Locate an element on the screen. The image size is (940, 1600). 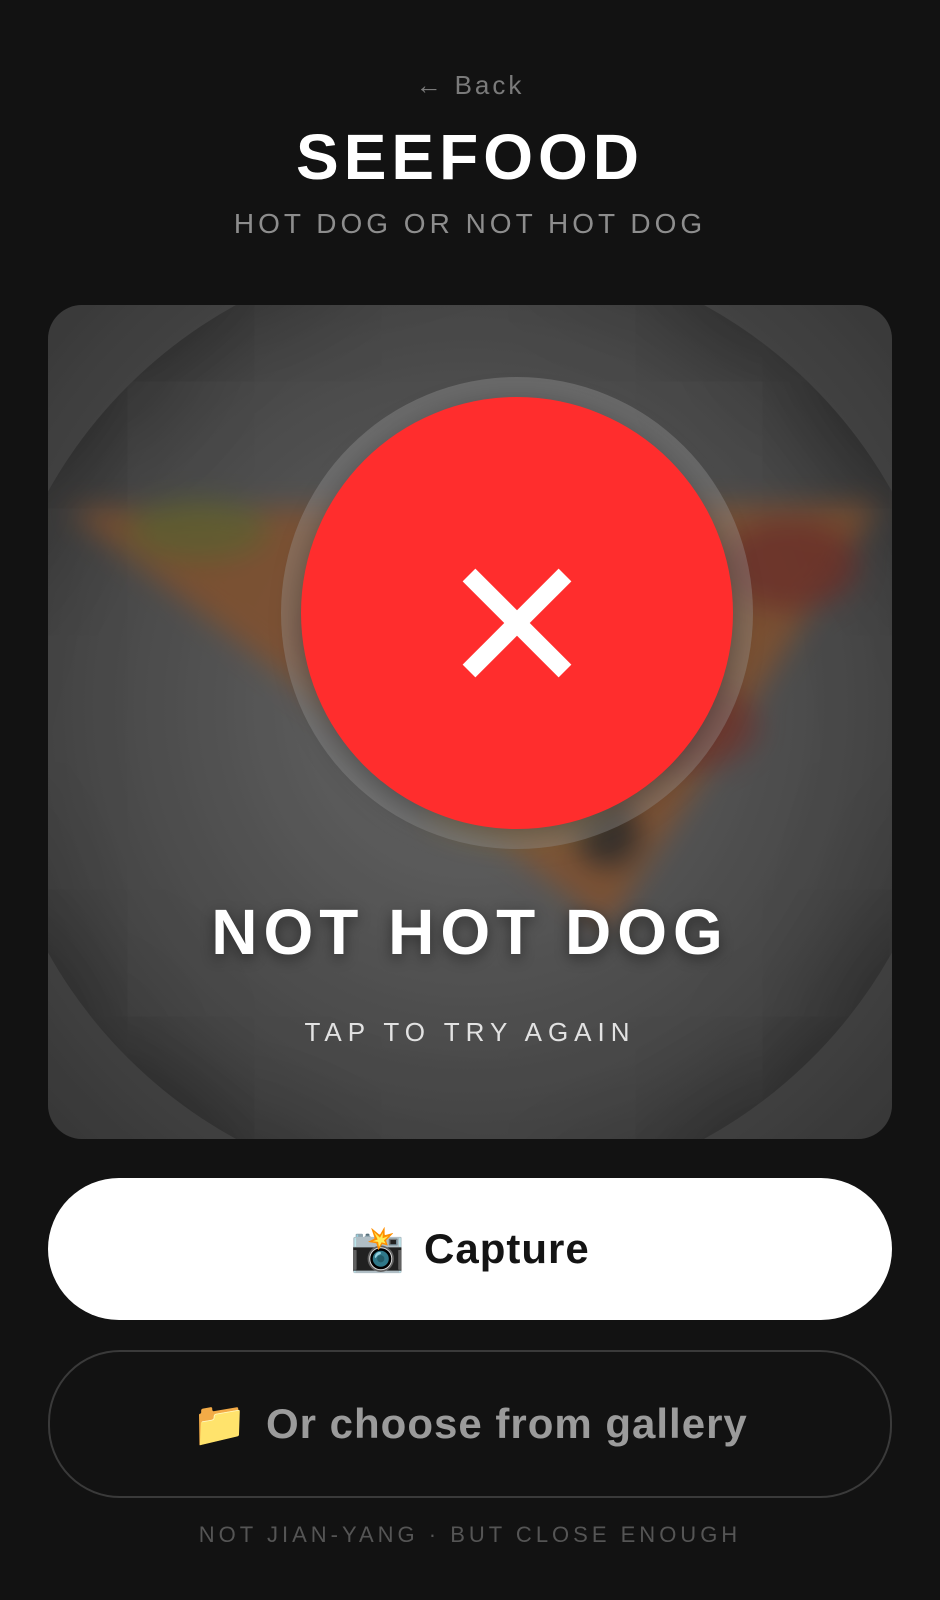
gallery-button: 📁 Or choose from gallery is located at coordinates (470, 1424).